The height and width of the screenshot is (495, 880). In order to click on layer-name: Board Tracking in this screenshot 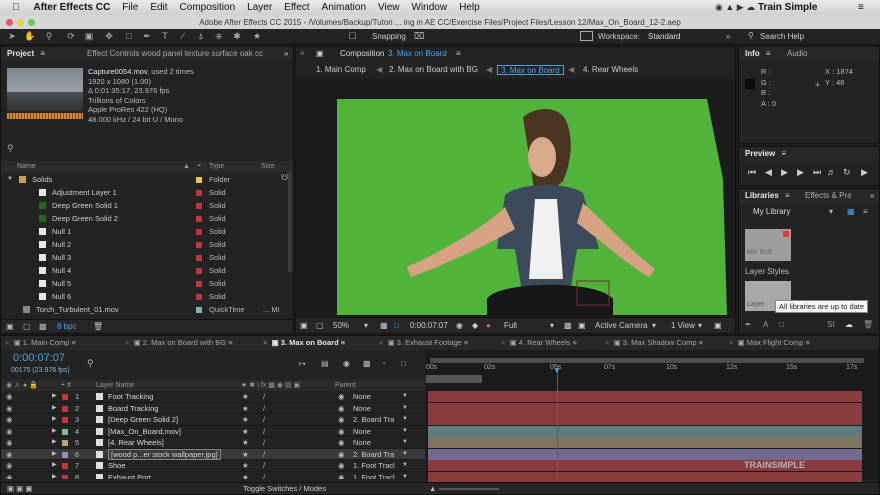, I will do `click(133, 409)`.